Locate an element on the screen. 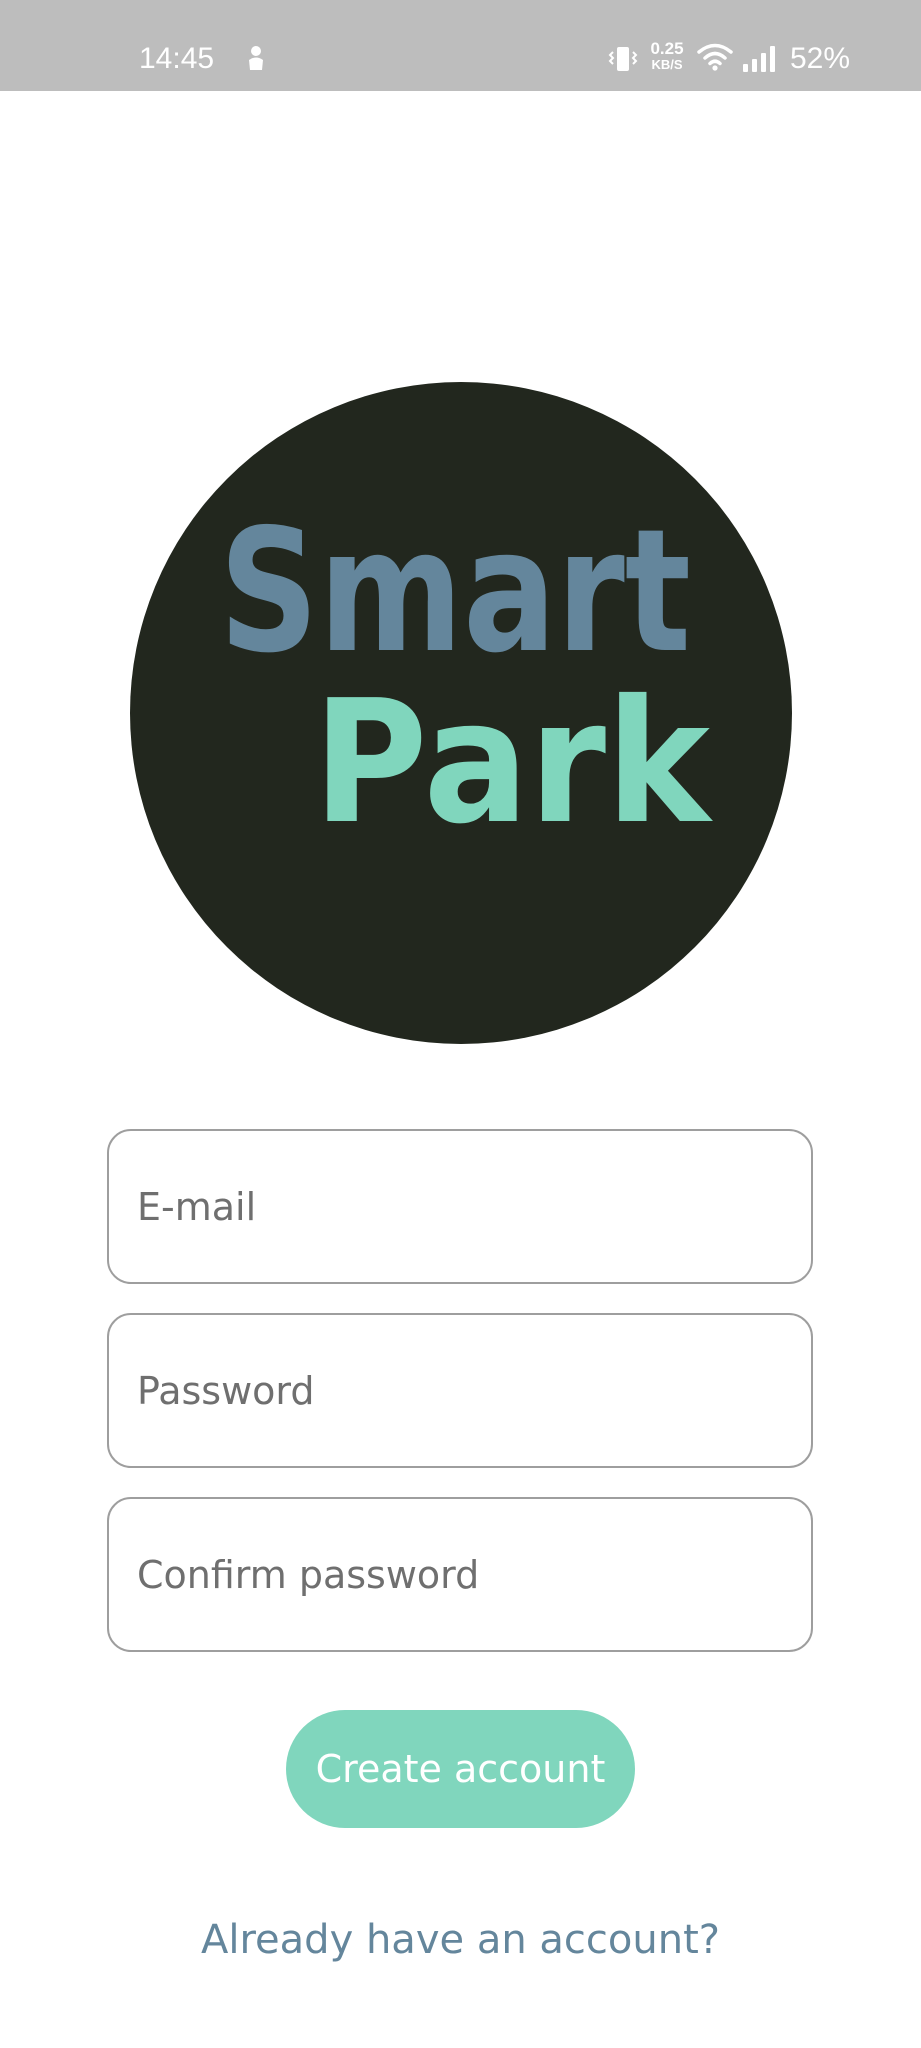 The image size is (921, 2048). status-bar: 14:45 0.25 KB/S 52% is located at coordinates (460, 45).